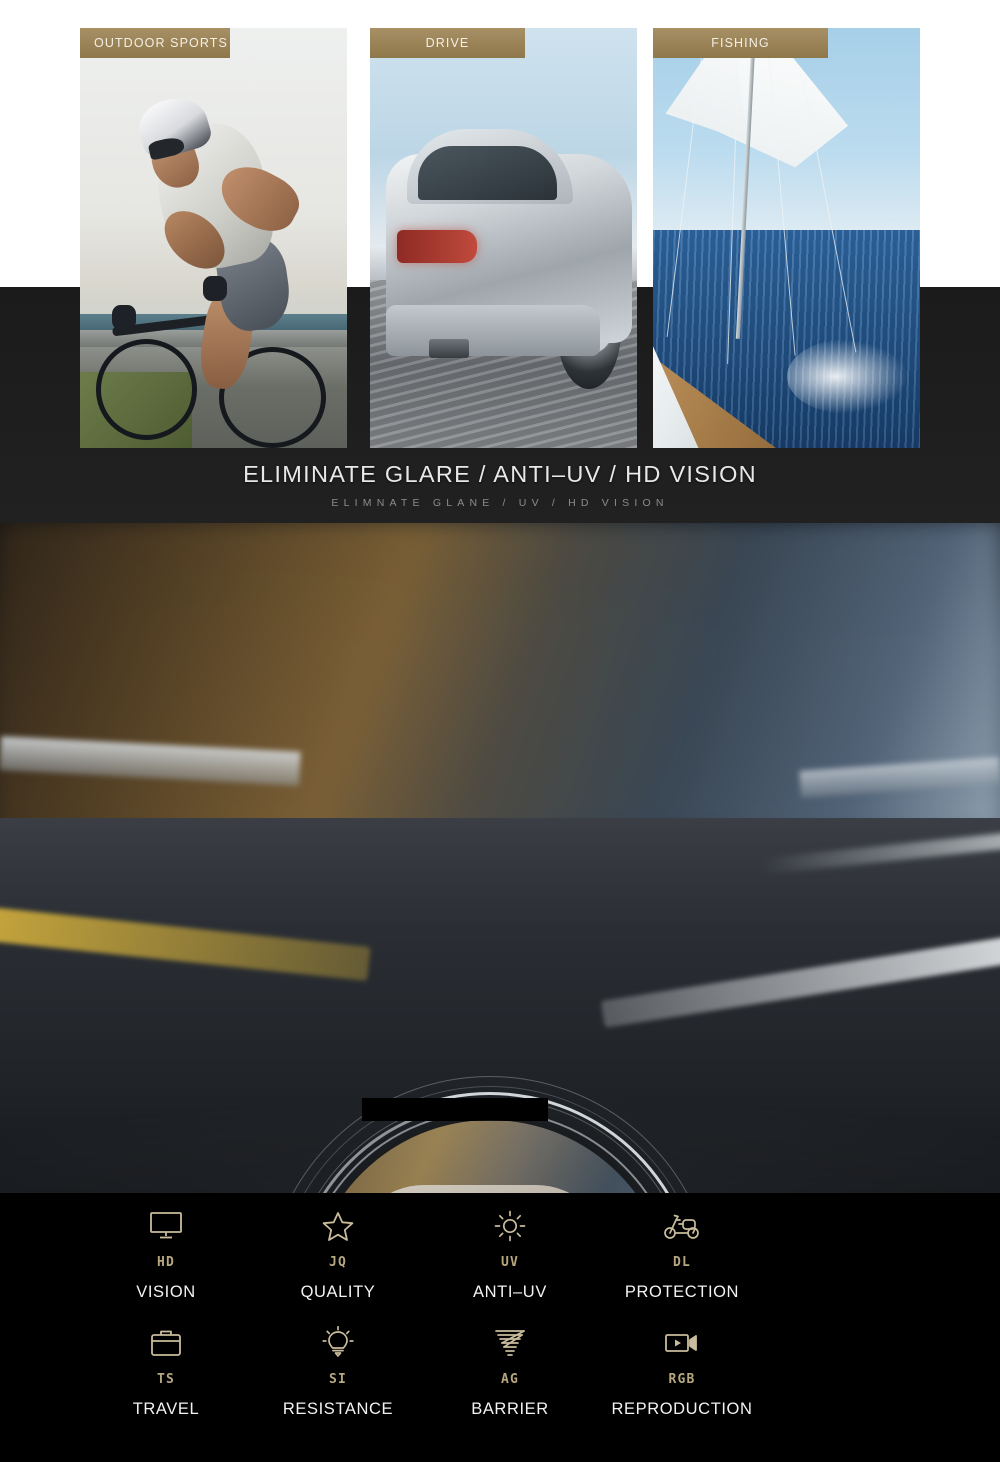 The height and width of the screenshot is (1462, 1000). What do you see at coordinates (510, 1343) in the screenshot?
I see `wind-icon` at bounding box center [510, 1343].